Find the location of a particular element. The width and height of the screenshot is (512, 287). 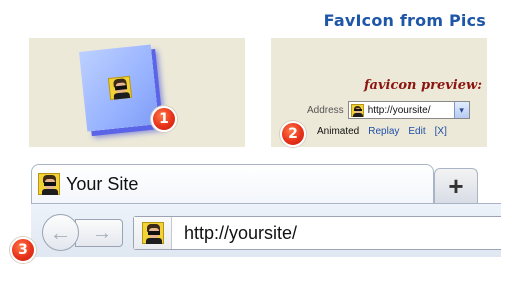

browser-tab: Your Site is located at coordinates (232, 183).